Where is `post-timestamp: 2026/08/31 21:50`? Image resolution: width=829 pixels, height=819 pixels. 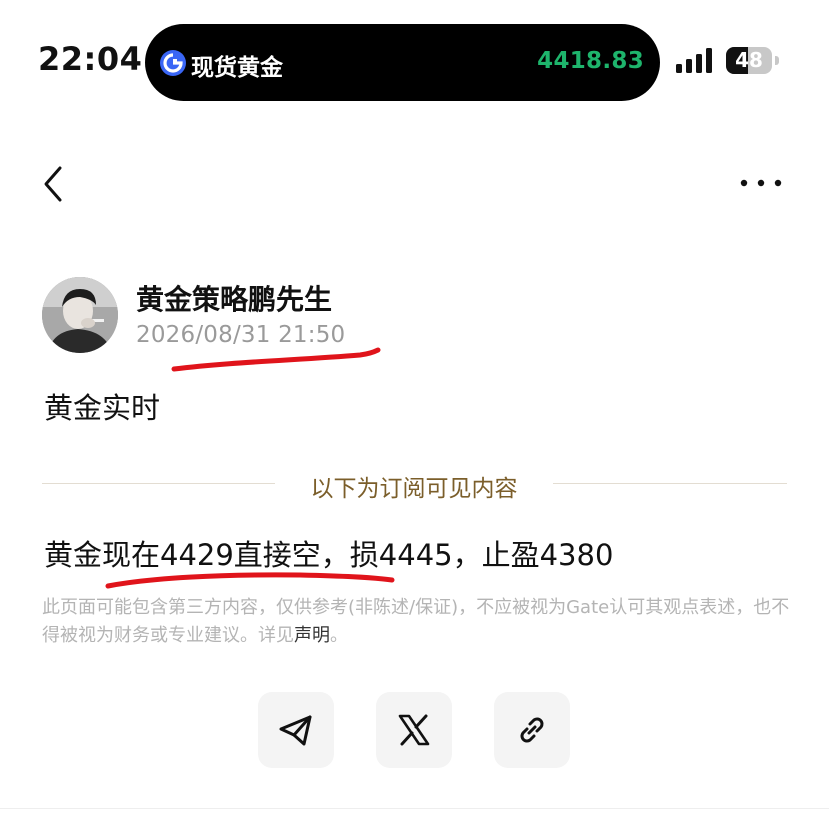
post-timestamp: 2026/08/31 21:50 is located at coordinates (241, 335).